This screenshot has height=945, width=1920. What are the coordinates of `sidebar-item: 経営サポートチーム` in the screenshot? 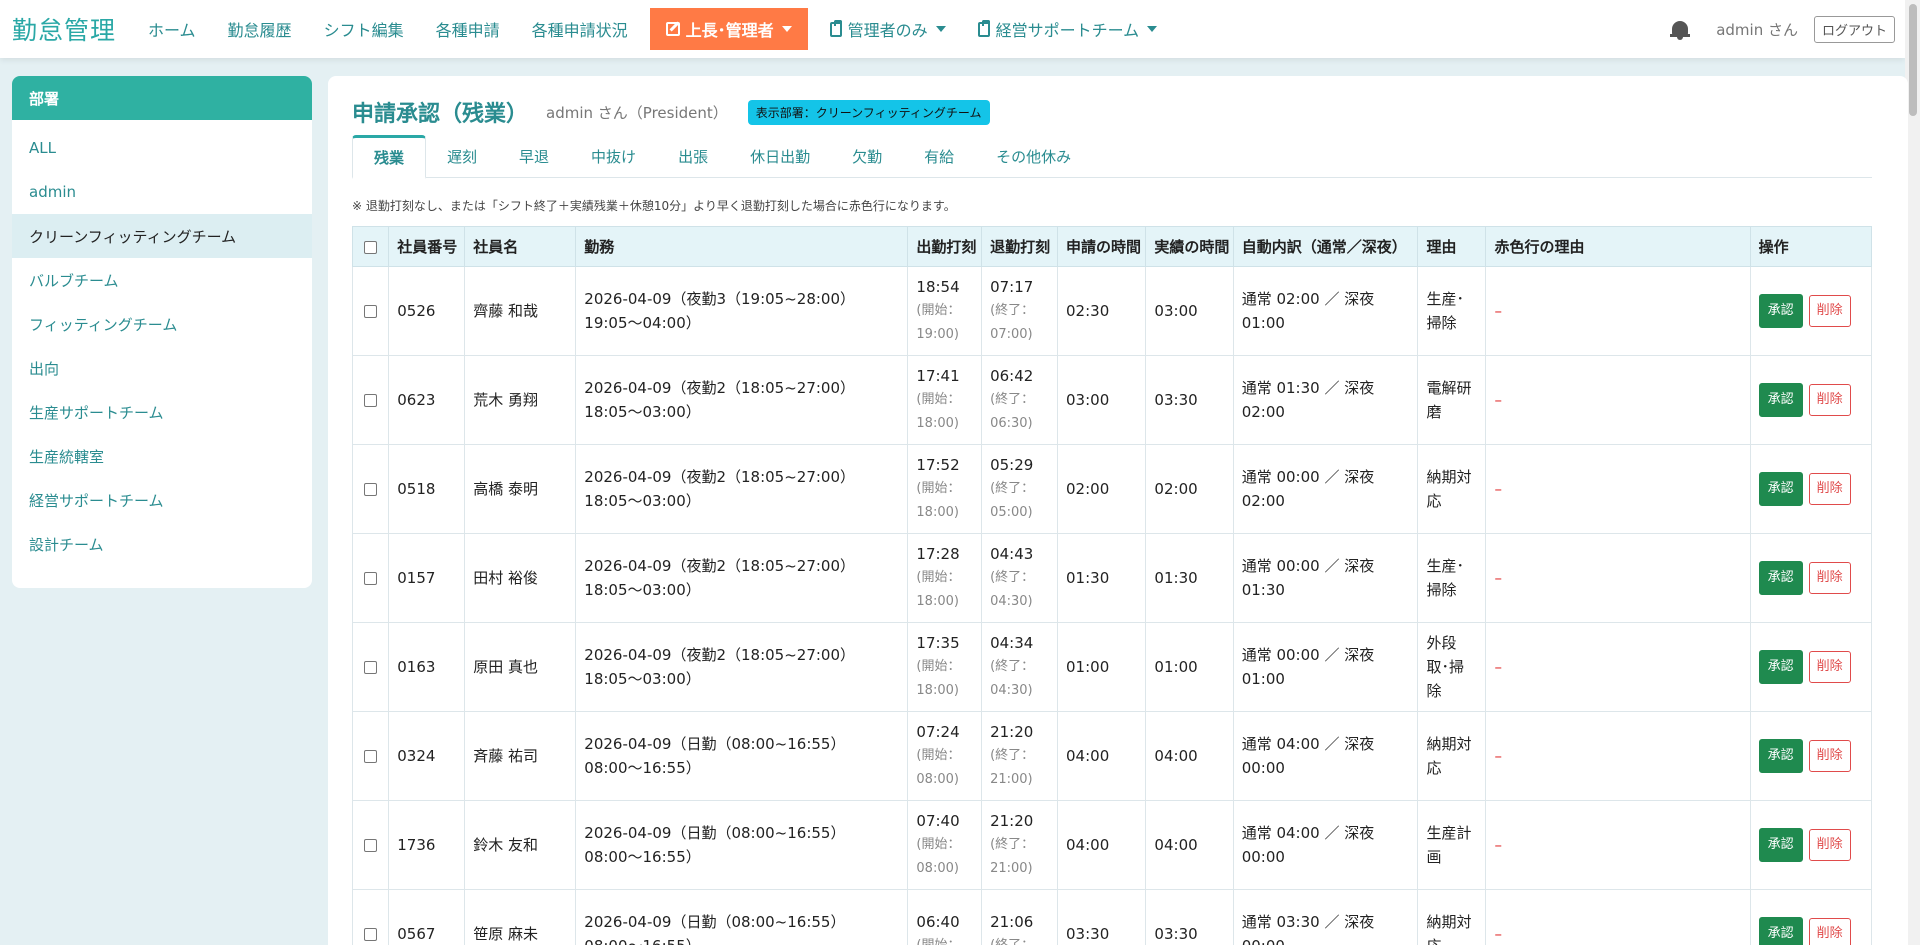 It's located at (162, 500).